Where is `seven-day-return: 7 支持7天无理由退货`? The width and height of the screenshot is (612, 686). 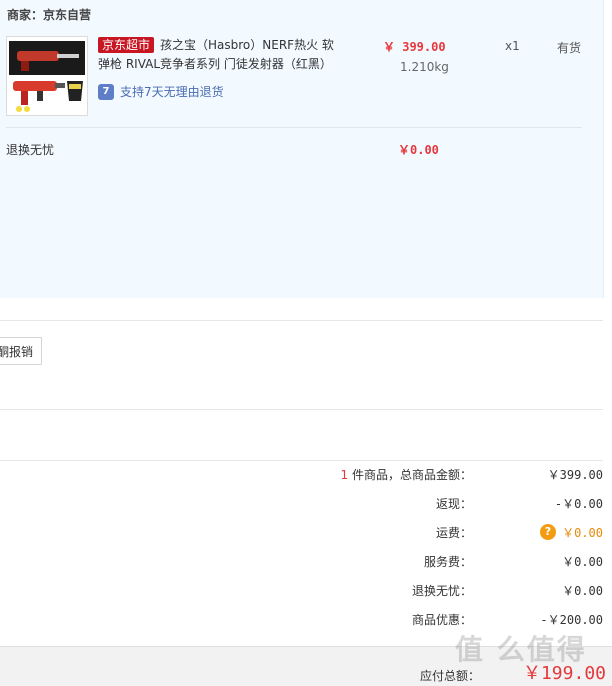 seven-day-return: 7 支持7天无理由退货 is located at coordinates (161, 91).